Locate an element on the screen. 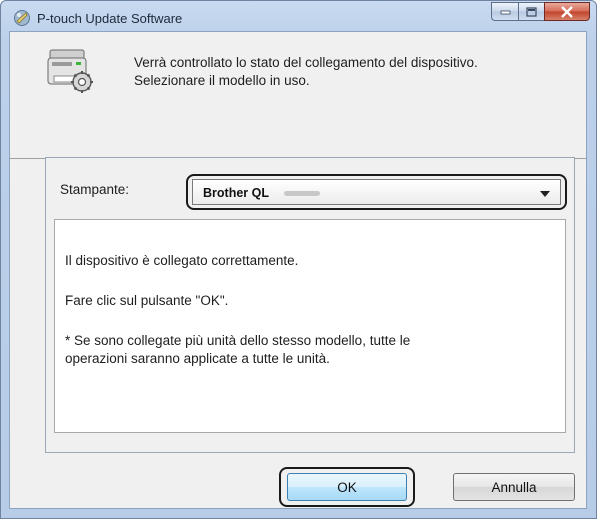 This screenshot has height=519, width=597. close-icon is located at coordinates (567, 11).